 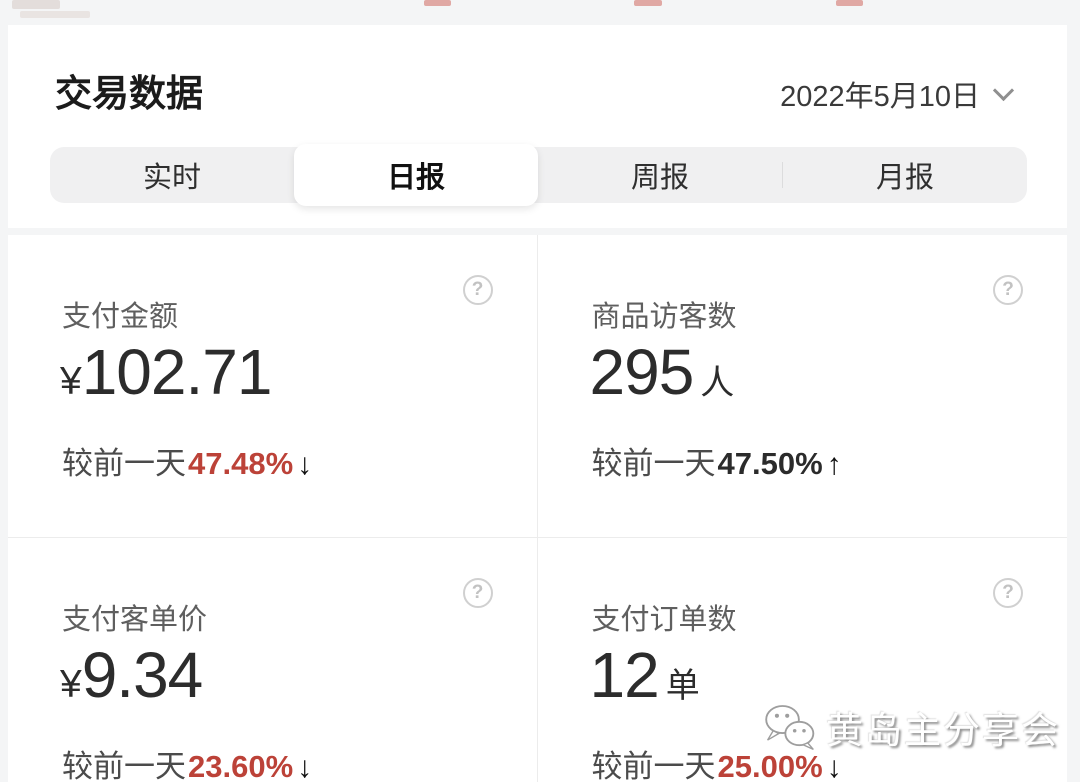 I want to click on watermark: 黄岛主分享会, so click(x=911, y=727).